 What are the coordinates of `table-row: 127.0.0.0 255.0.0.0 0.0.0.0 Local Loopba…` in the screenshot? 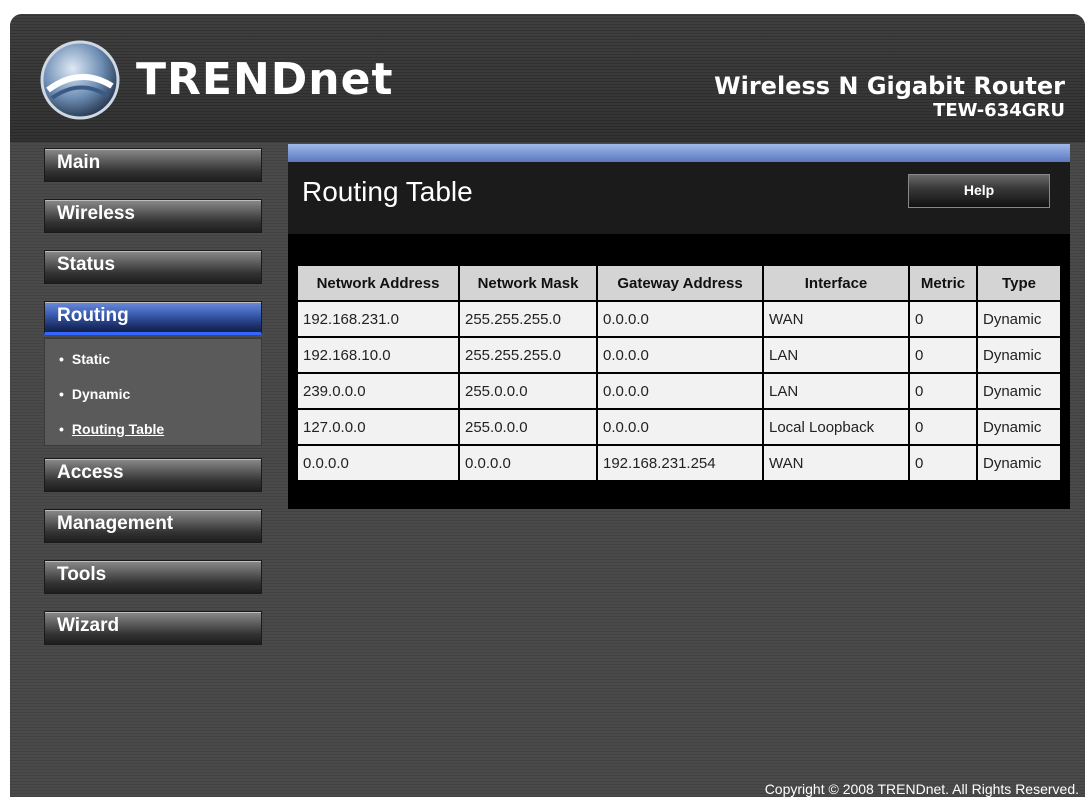 It's located at (679, 427).